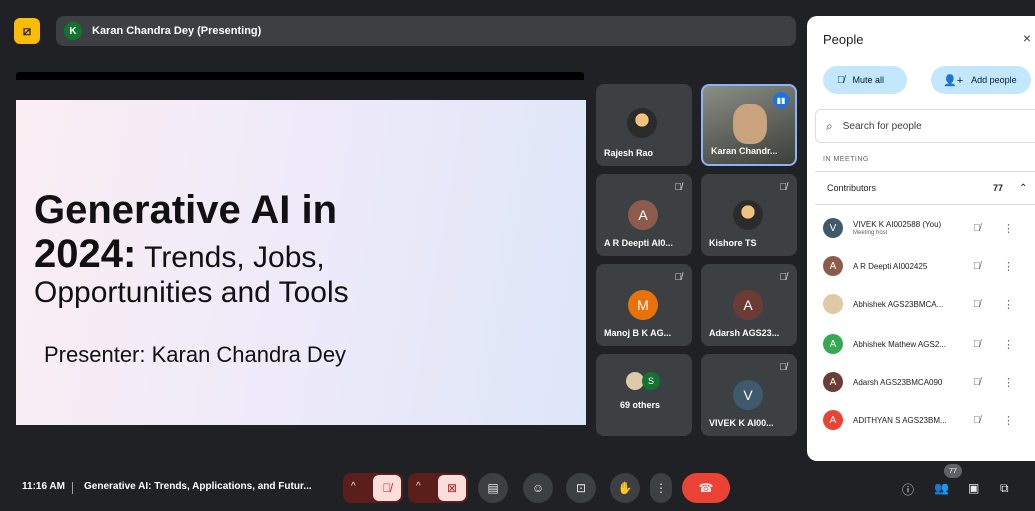 The image size is (1035, 511). I want to click on people-count-badge: 77, so click(953, 471).